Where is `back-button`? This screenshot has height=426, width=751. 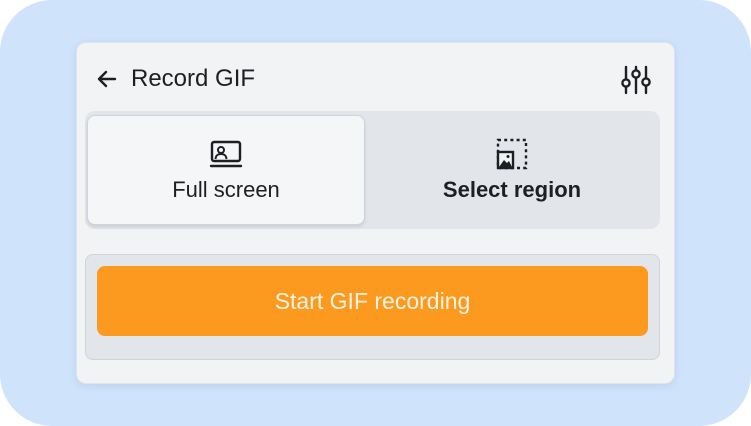 back-button is located at coordinates (107, 79).